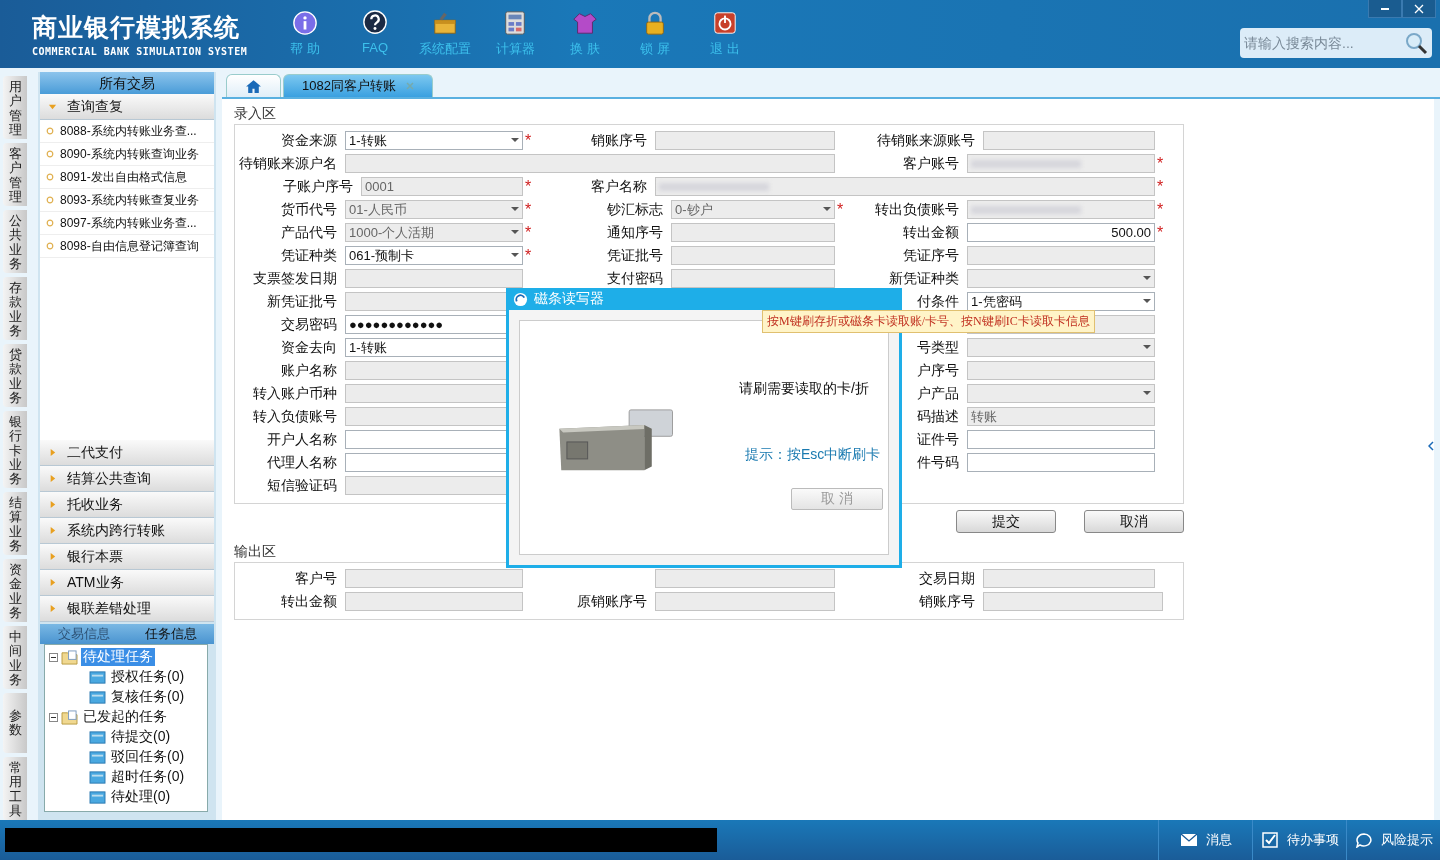  What do you see at coordinates (938, 415) in the screenshot?
I see `field-label: 码描述` at bounding box center [938, 415].